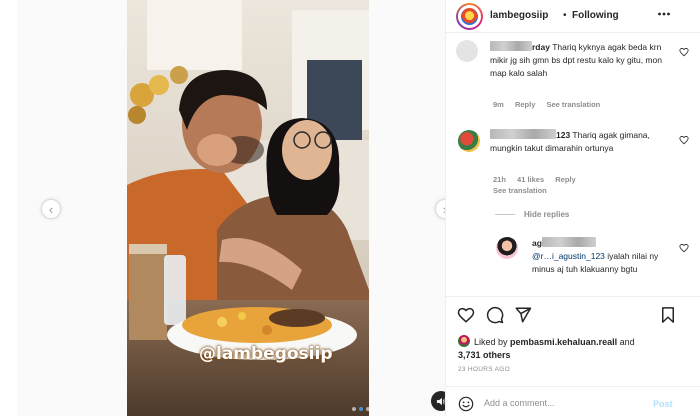 Image resolution: width=700 pixels, height=416 pixels. I want to click on comment-meta: 9m Reply See translation, so click(551, 104).